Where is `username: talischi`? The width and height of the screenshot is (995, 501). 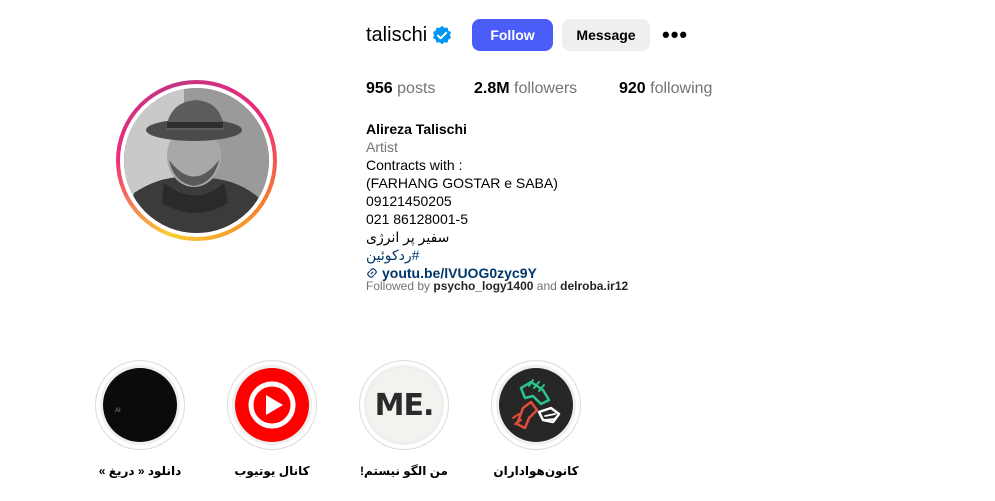 username: talischi is located at coordinates (396, 35).